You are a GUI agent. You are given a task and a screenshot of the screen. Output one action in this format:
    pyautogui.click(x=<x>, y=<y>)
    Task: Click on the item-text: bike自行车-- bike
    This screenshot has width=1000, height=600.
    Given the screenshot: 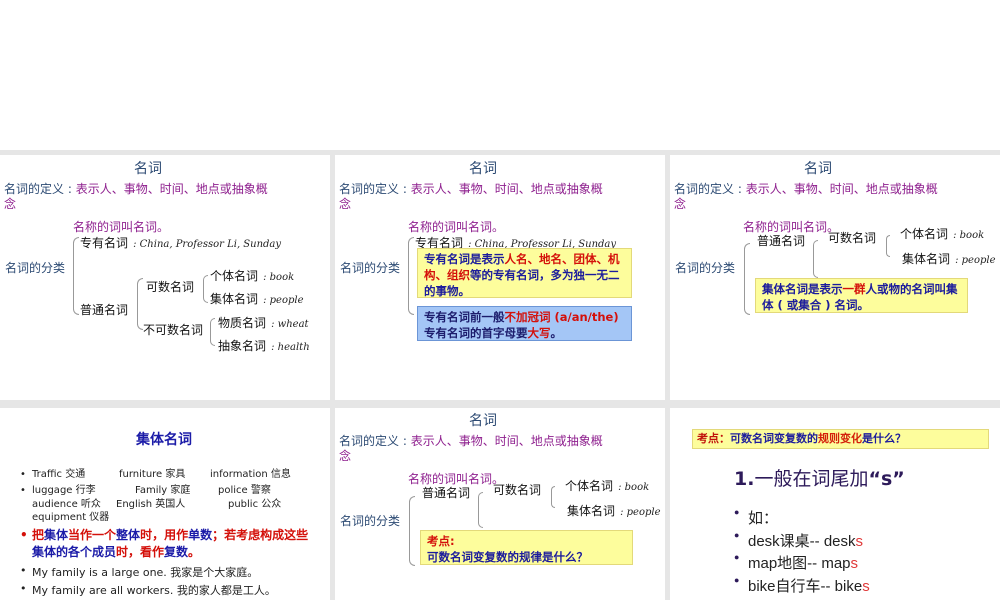 What is the action you would take?
    pyautogui.click(x=805, y=586)
    